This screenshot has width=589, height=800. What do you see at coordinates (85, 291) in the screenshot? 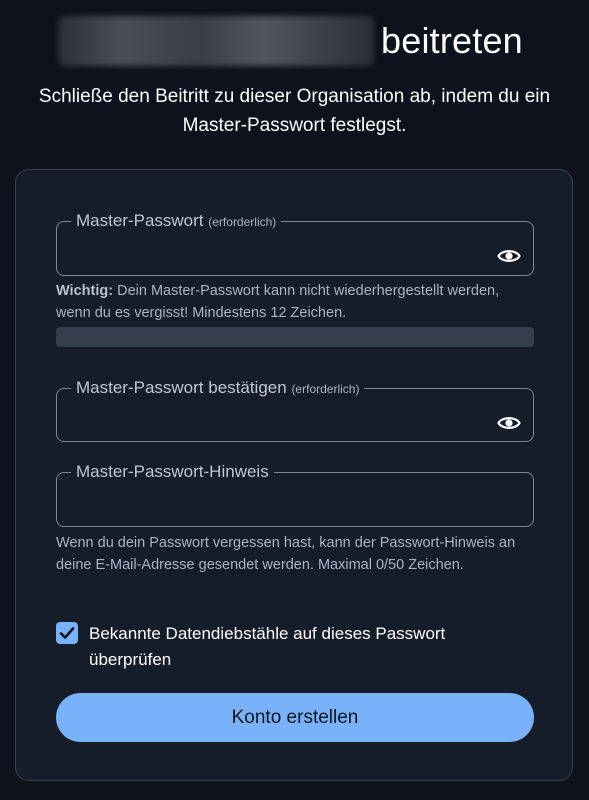
I see `hint-important-label: Wichtig:` at bounding box center [85, 291].